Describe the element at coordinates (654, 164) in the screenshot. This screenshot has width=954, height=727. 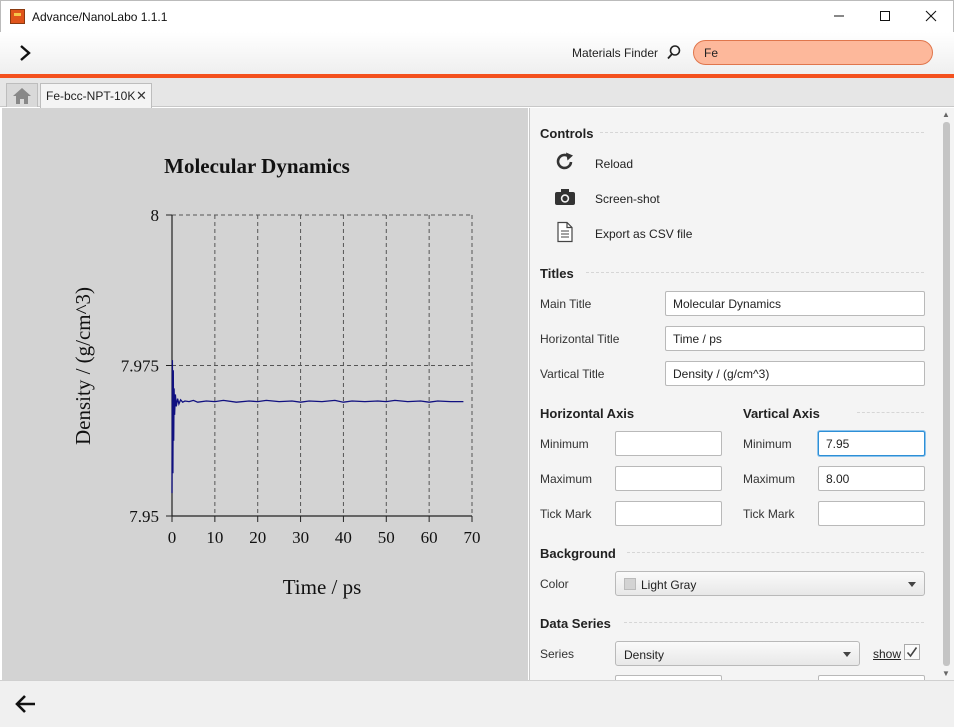
I see `reload-button: Reload` at that location.